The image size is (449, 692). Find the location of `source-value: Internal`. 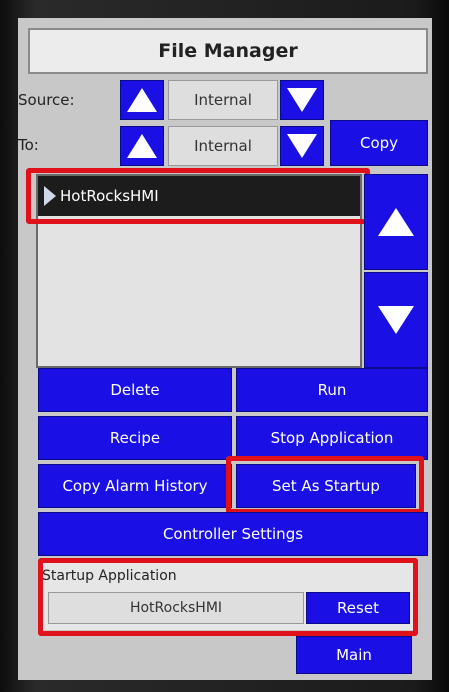

source-value: Internal is located at coordinates (223, 100).